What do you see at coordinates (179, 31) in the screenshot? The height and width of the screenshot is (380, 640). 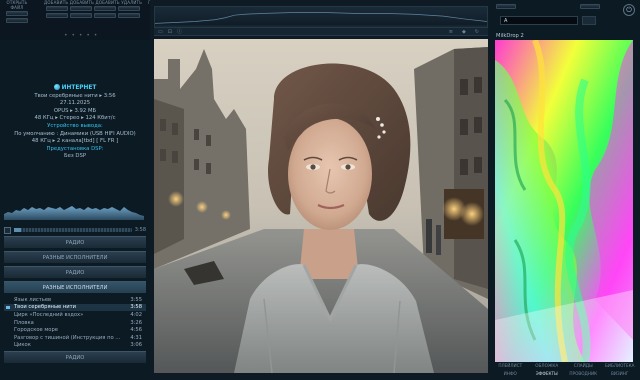 I see `info-icon: ⓘ` at bounding box center [179, 31].